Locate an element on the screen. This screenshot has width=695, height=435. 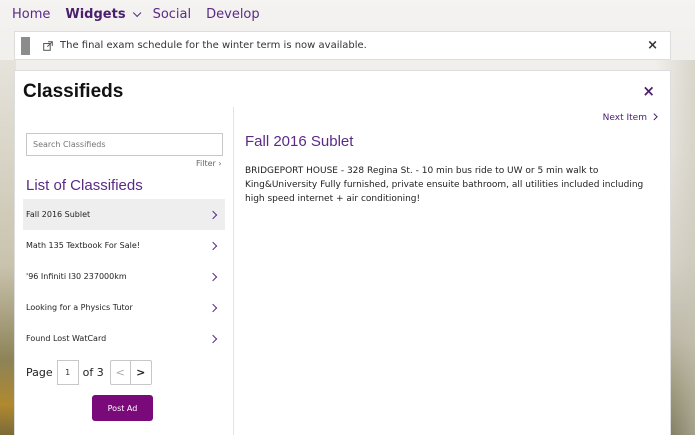
list-item-label: Found Lost WatCard is located at coordinates (66, 338).